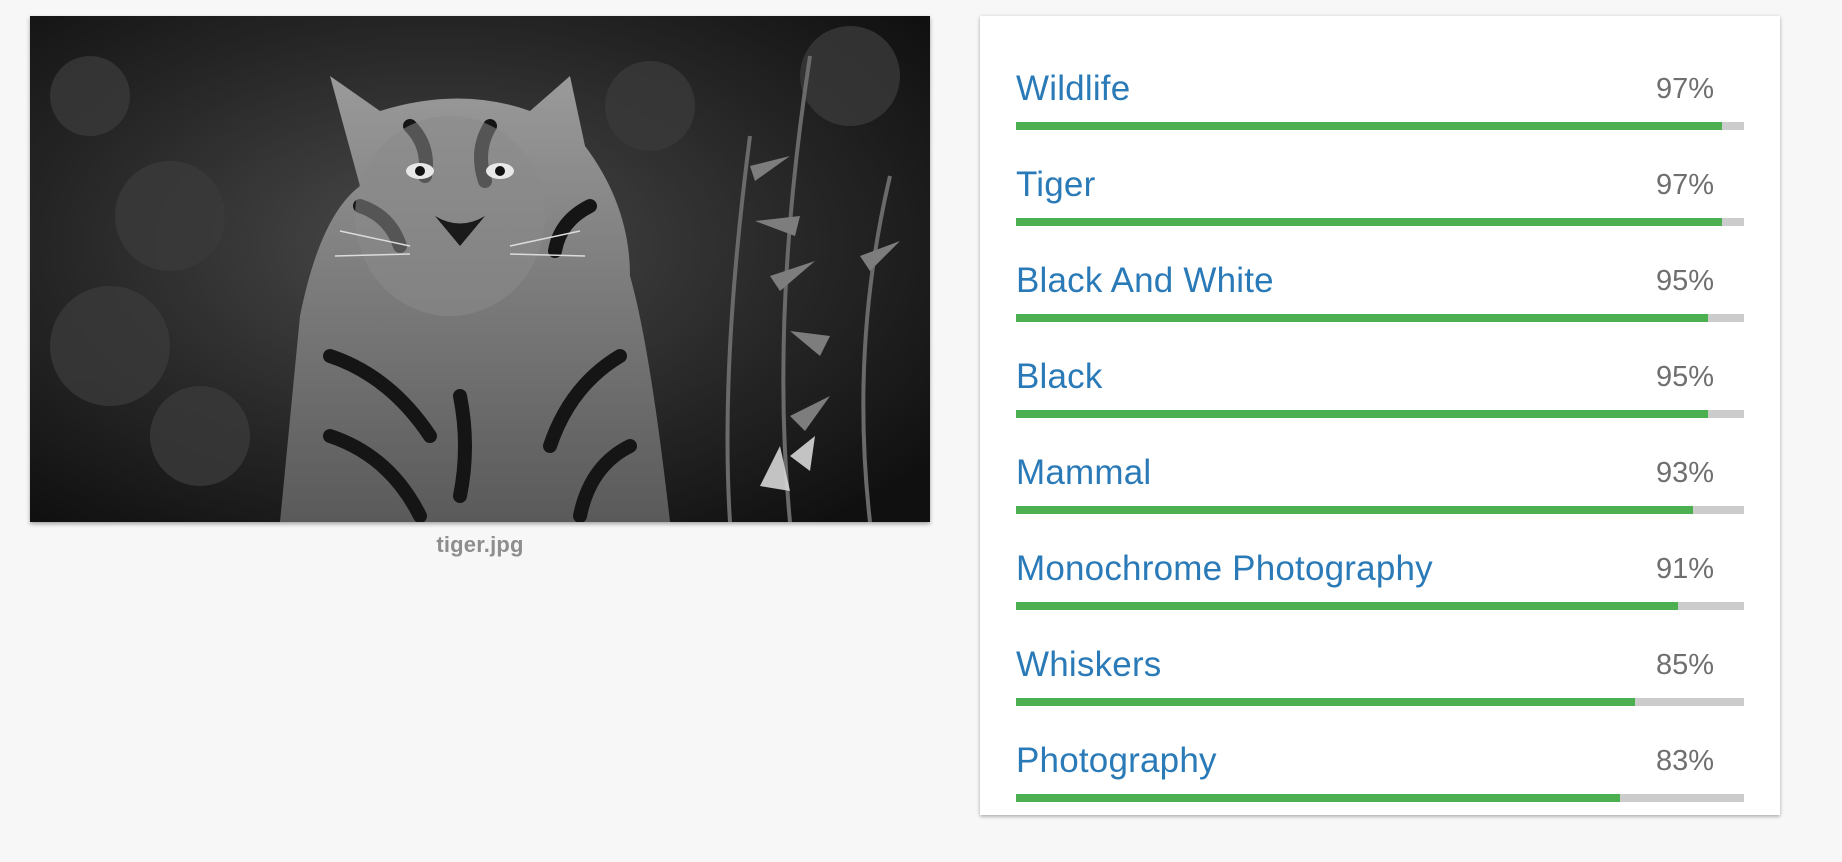 The image size is (1842, 862). What do you see at coordinates (1380, 402) in the screenshot?
I see `label-row: Black 95%` at bounding box center [1380, 402].